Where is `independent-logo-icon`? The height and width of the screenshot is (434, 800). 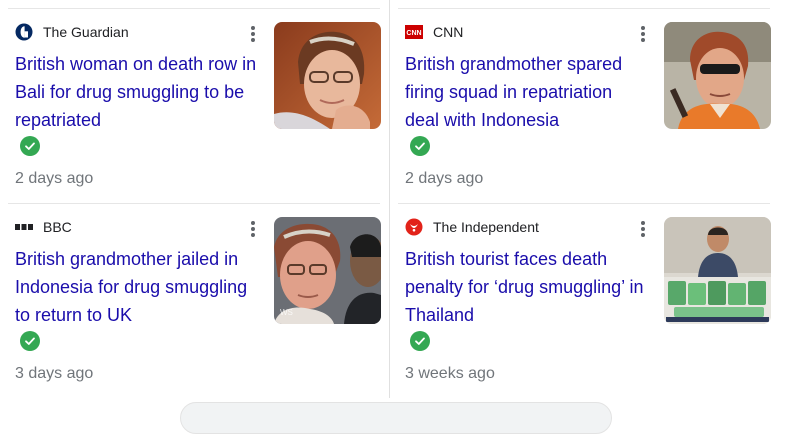
independent-logo-icon is located at coordinates (414, 227).